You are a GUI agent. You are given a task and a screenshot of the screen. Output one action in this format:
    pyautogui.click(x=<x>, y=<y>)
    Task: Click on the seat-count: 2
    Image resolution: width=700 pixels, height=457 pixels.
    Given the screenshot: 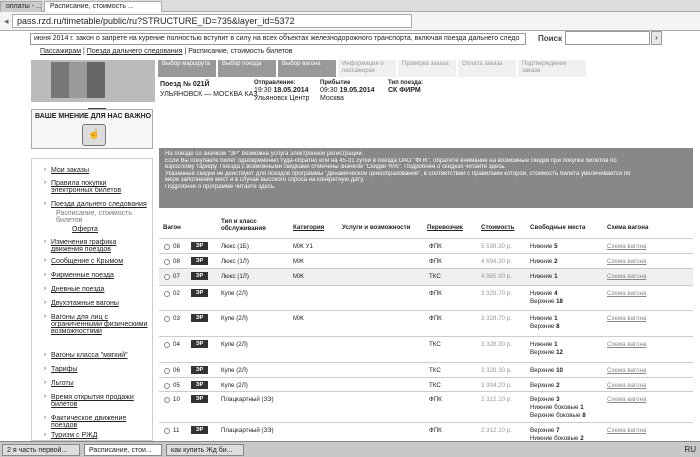 What is the action you would take?
    pyautogui.click(x=558, y=385)
    